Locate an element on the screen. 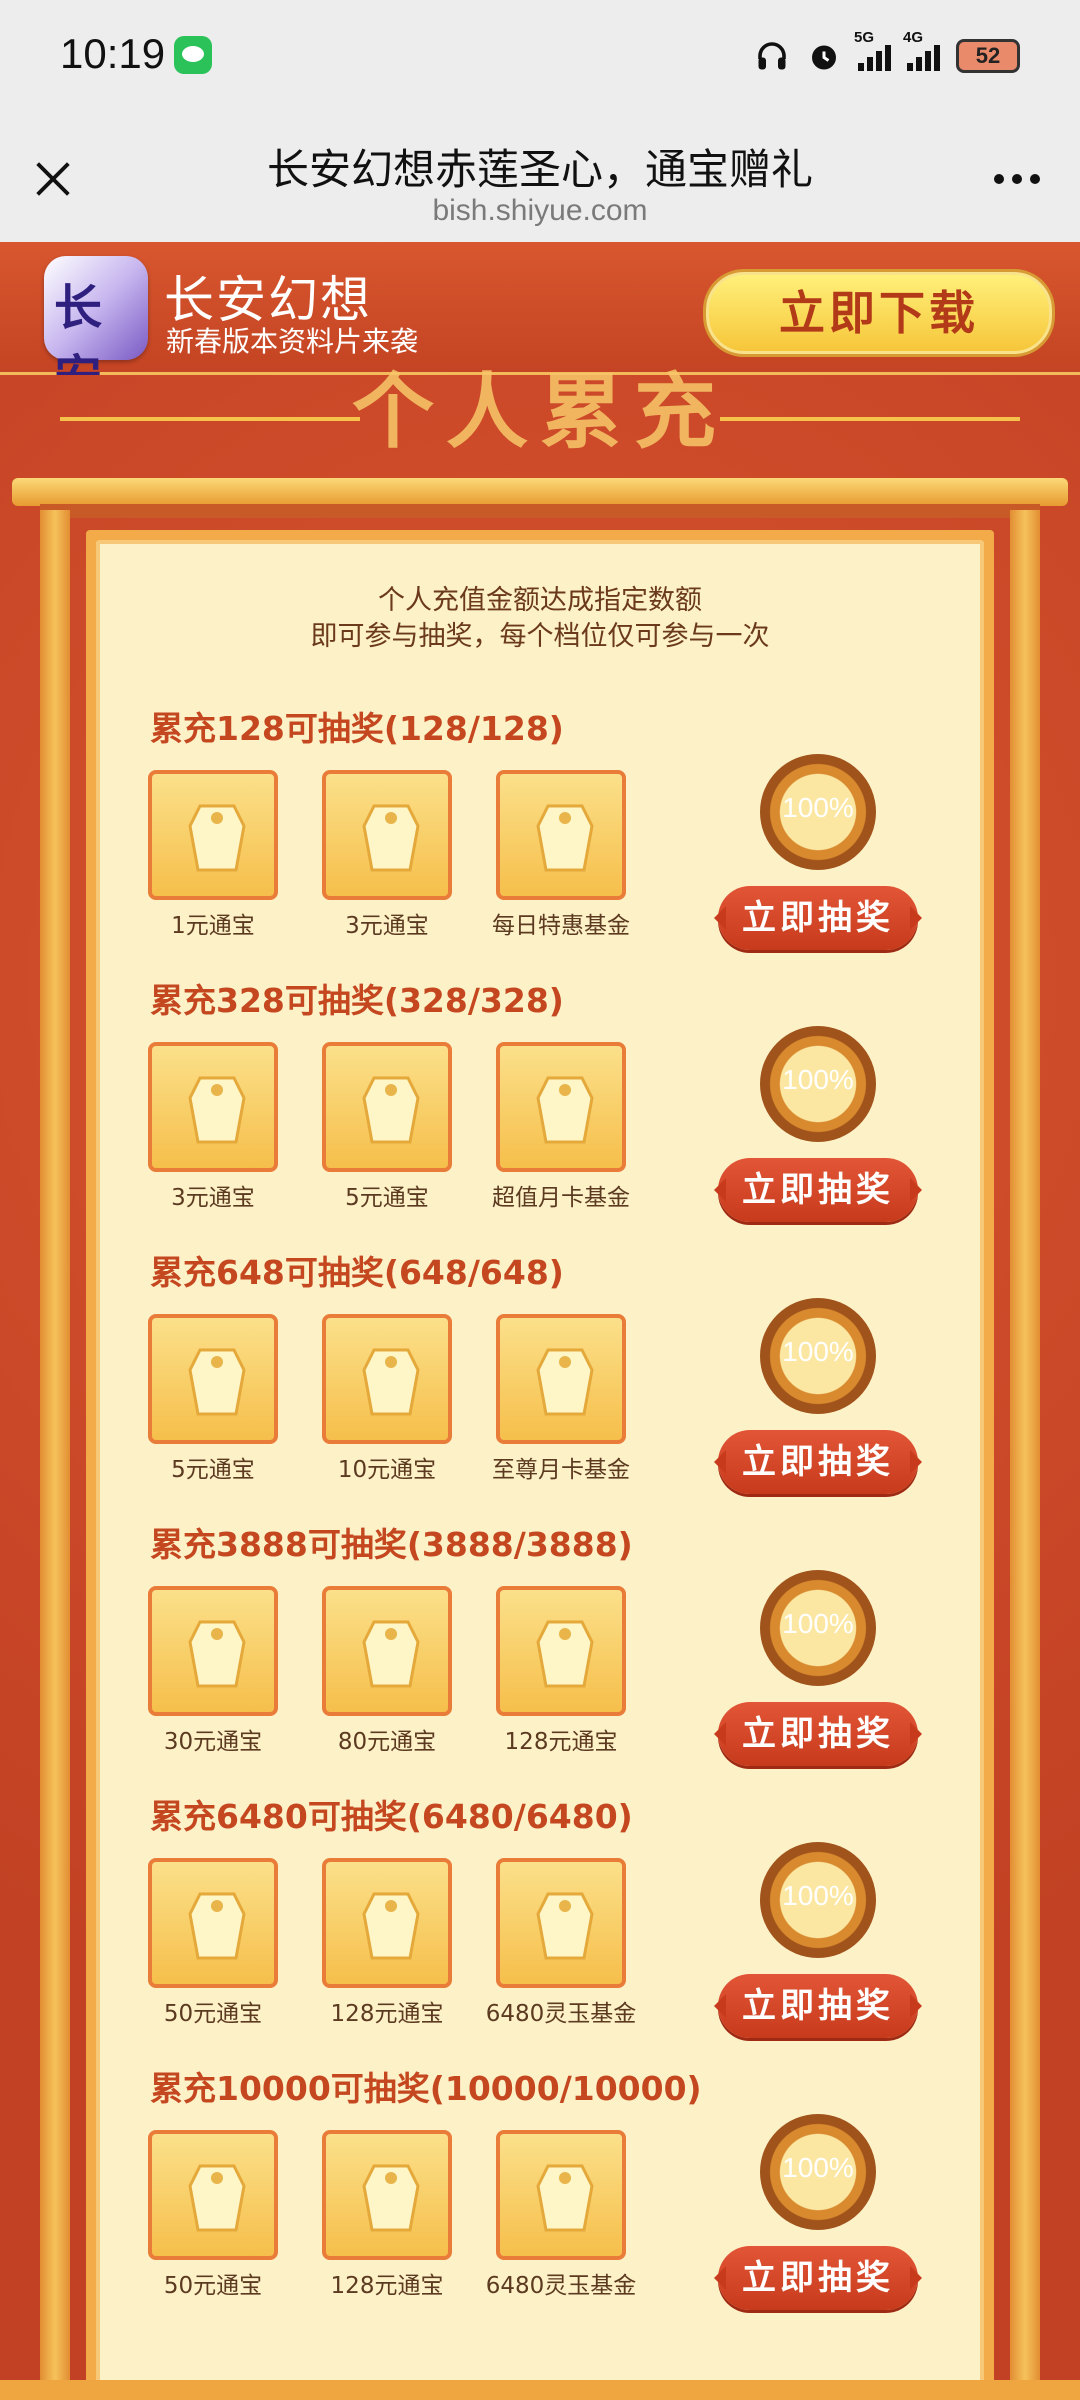 This screenshot has height=2400, width=1080. tier-title: 累充6480可抽奖(6480/6480) is located at coordinates (391, 1816).